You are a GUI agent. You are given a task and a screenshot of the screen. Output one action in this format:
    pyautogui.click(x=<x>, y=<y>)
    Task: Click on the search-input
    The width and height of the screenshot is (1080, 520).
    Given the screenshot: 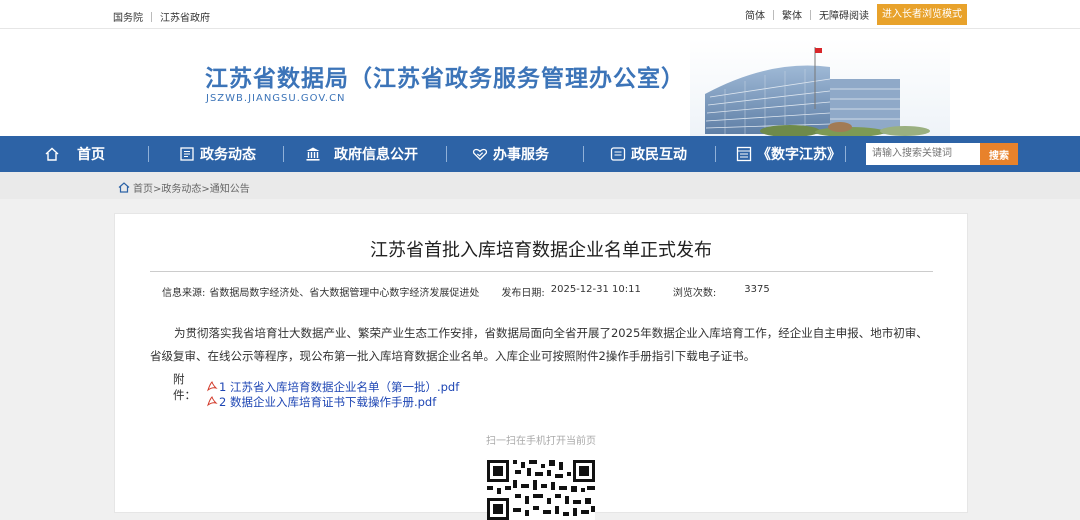 What is the action you would take?
    pyautogui.click(x=923, y=154)
    